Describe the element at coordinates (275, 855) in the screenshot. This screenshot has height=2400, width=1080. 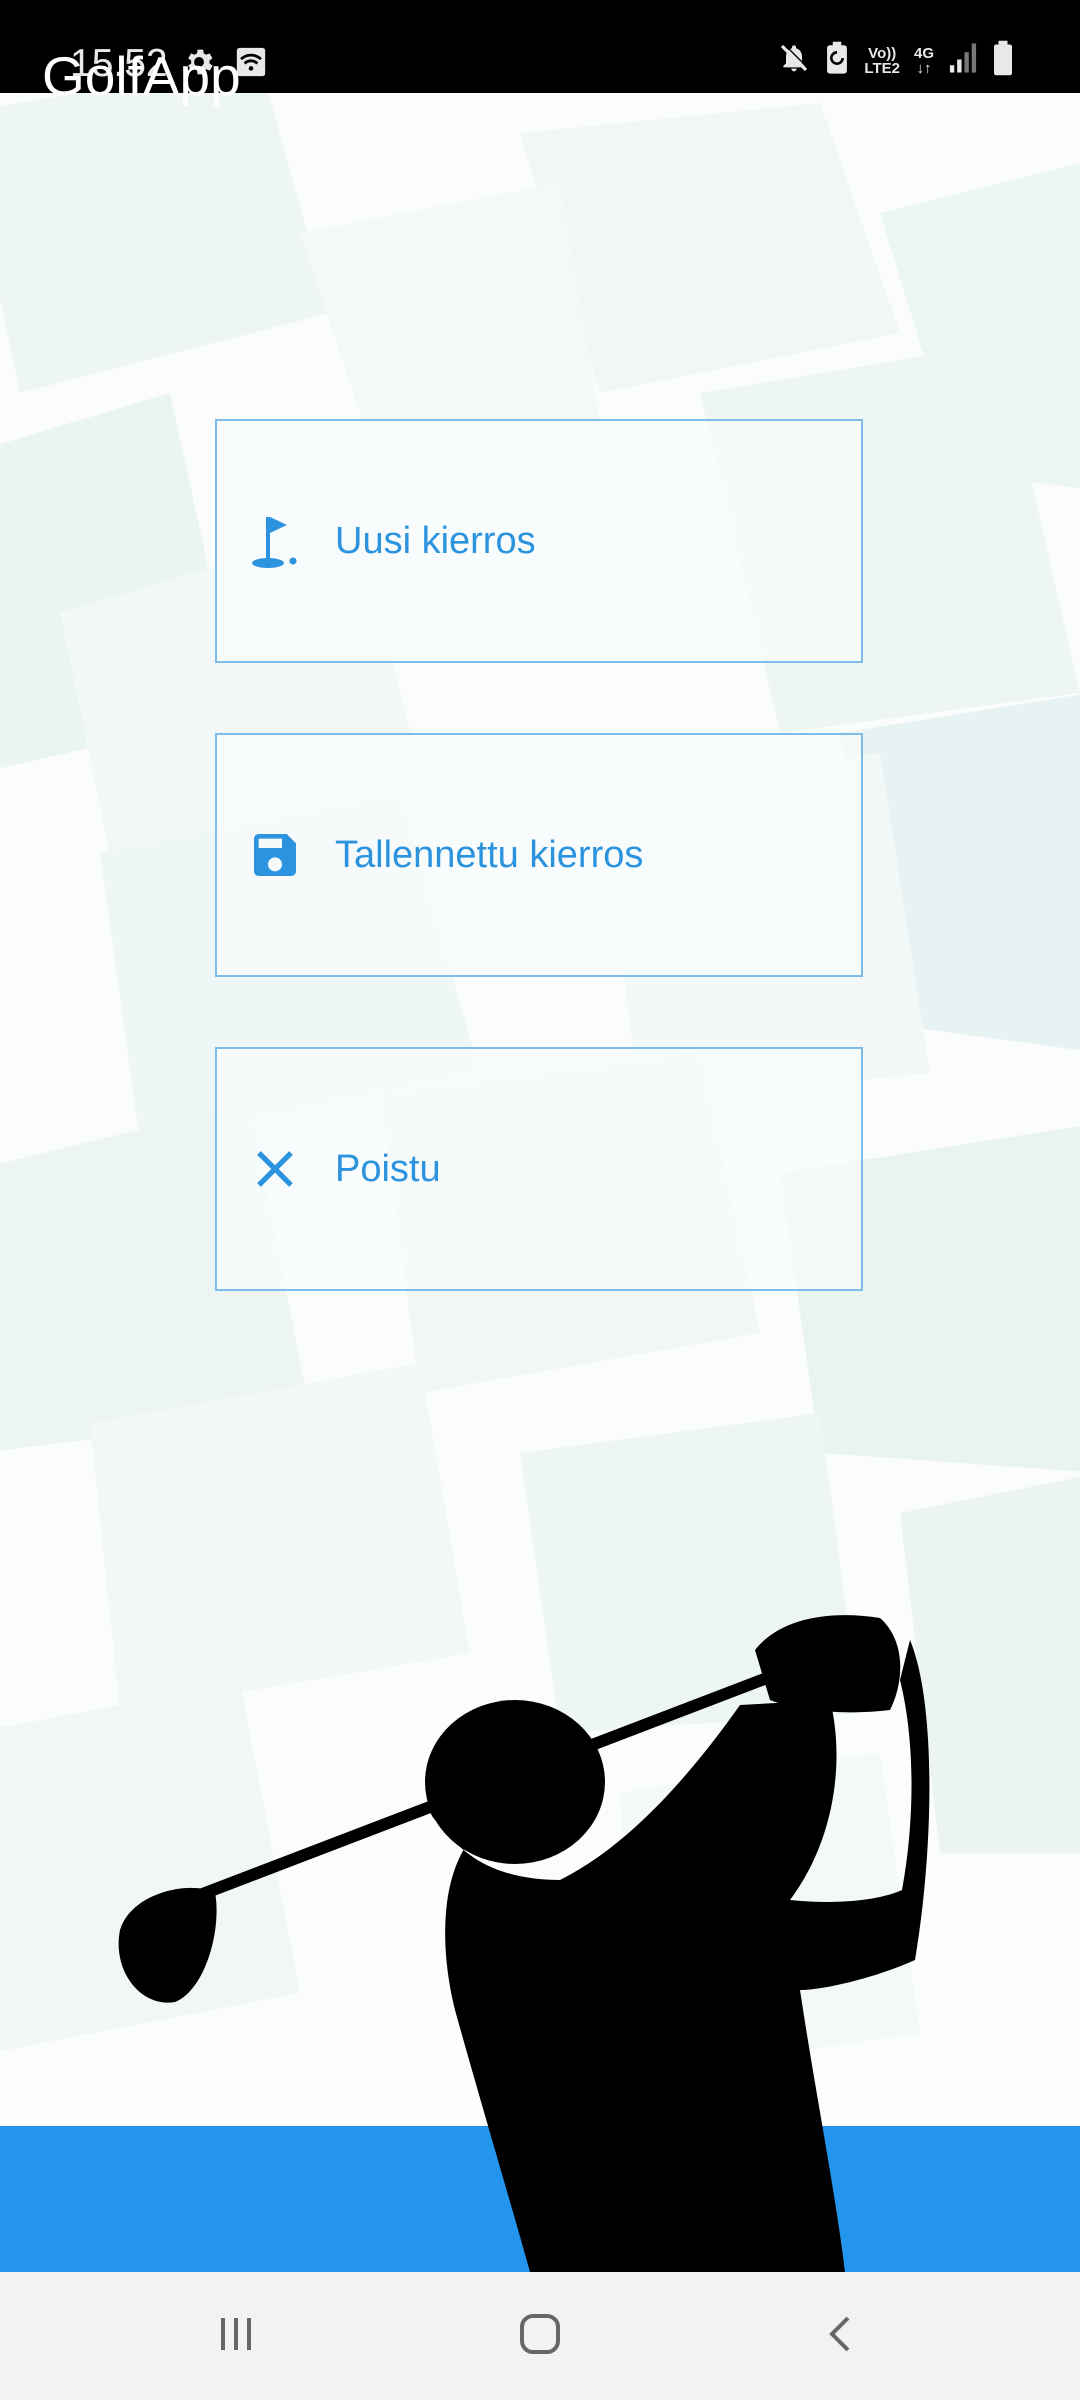
I see `save-icon` at that location.